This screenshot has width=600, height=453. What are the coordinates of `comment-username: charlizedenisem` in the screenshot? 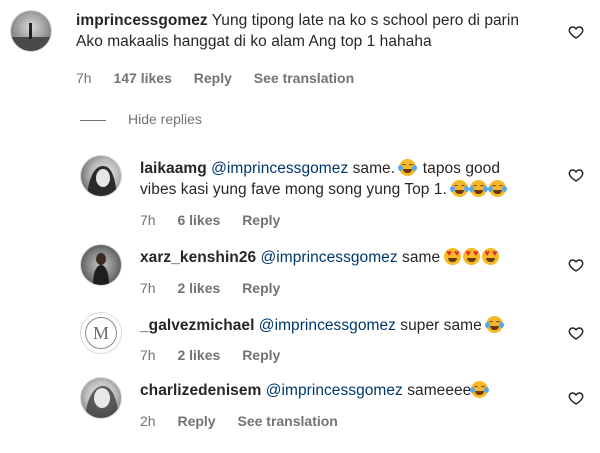 It's located at (200, 390).